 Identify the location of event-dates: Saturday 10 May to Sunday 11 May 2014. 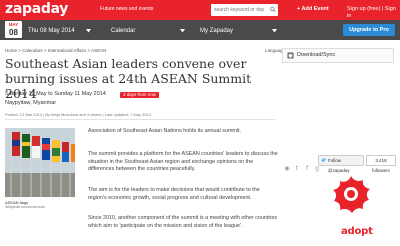
(55, 94).